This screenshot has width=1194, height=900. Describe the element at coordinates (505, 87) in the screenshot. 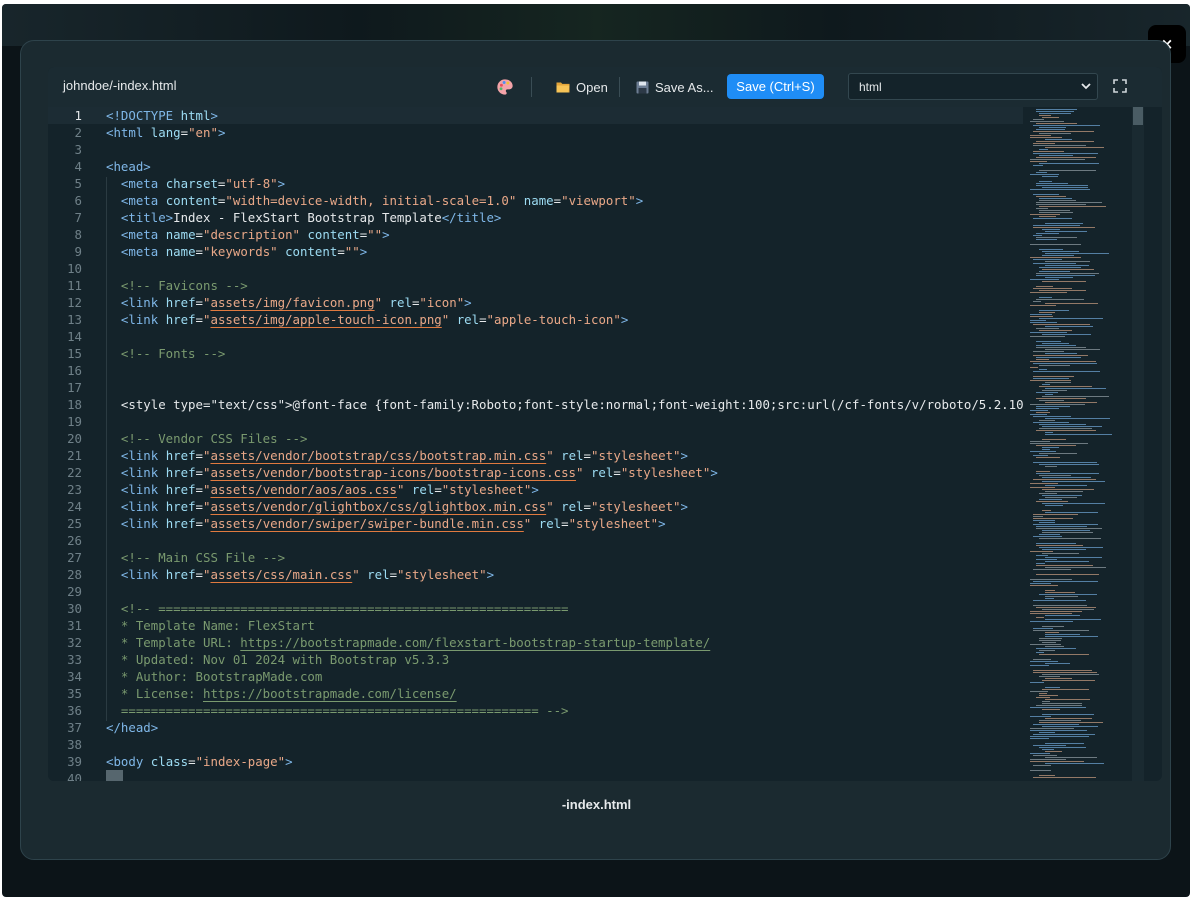

I see `palette-icon` at that location.